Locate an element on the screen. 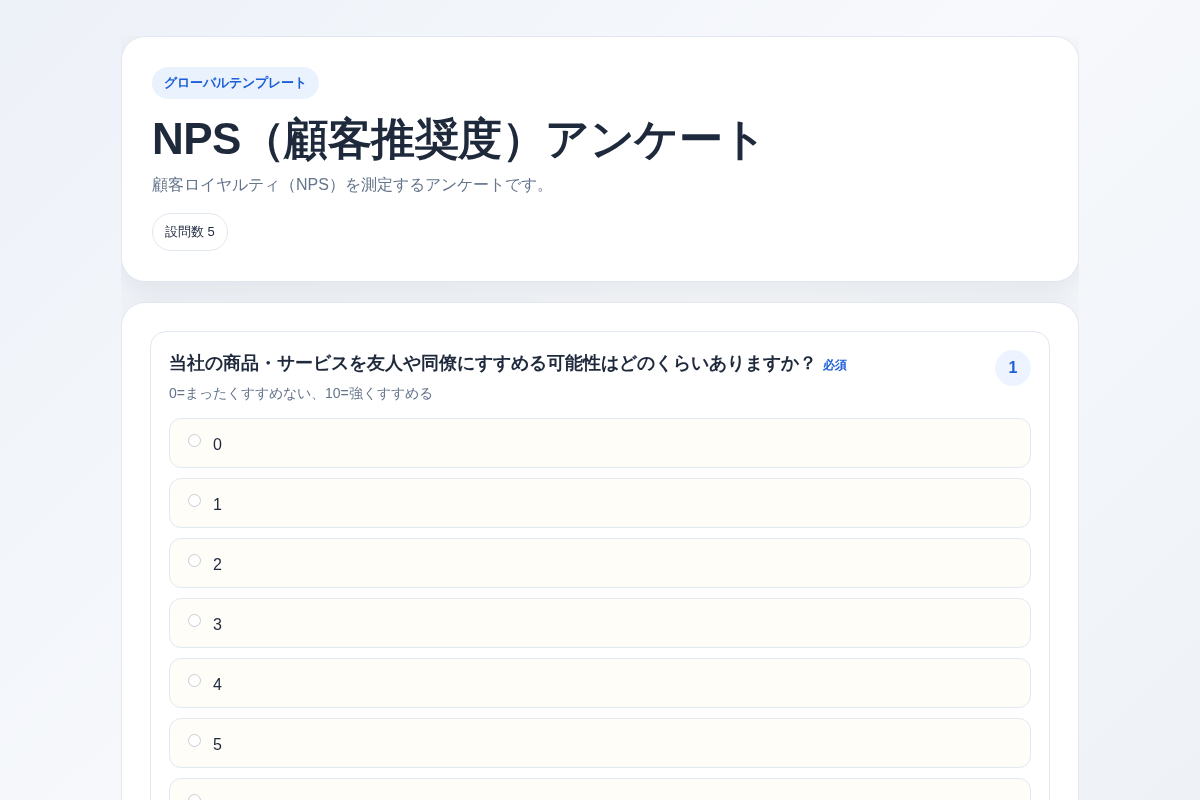 This screenshot has width=1200, height=800. question-number: 1 is located at coordinates (1013, 367).